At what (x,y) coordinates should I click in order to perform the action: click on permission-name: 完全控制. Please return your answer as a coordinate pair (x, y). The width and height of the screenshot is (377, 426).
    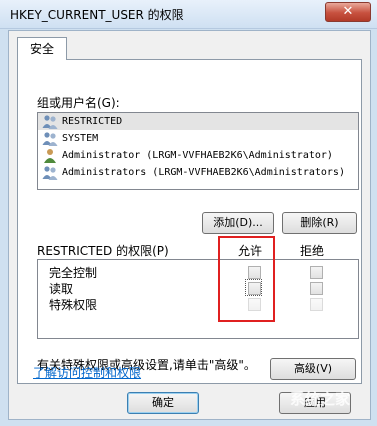
    Looking at the image, I should click on (73, 273).